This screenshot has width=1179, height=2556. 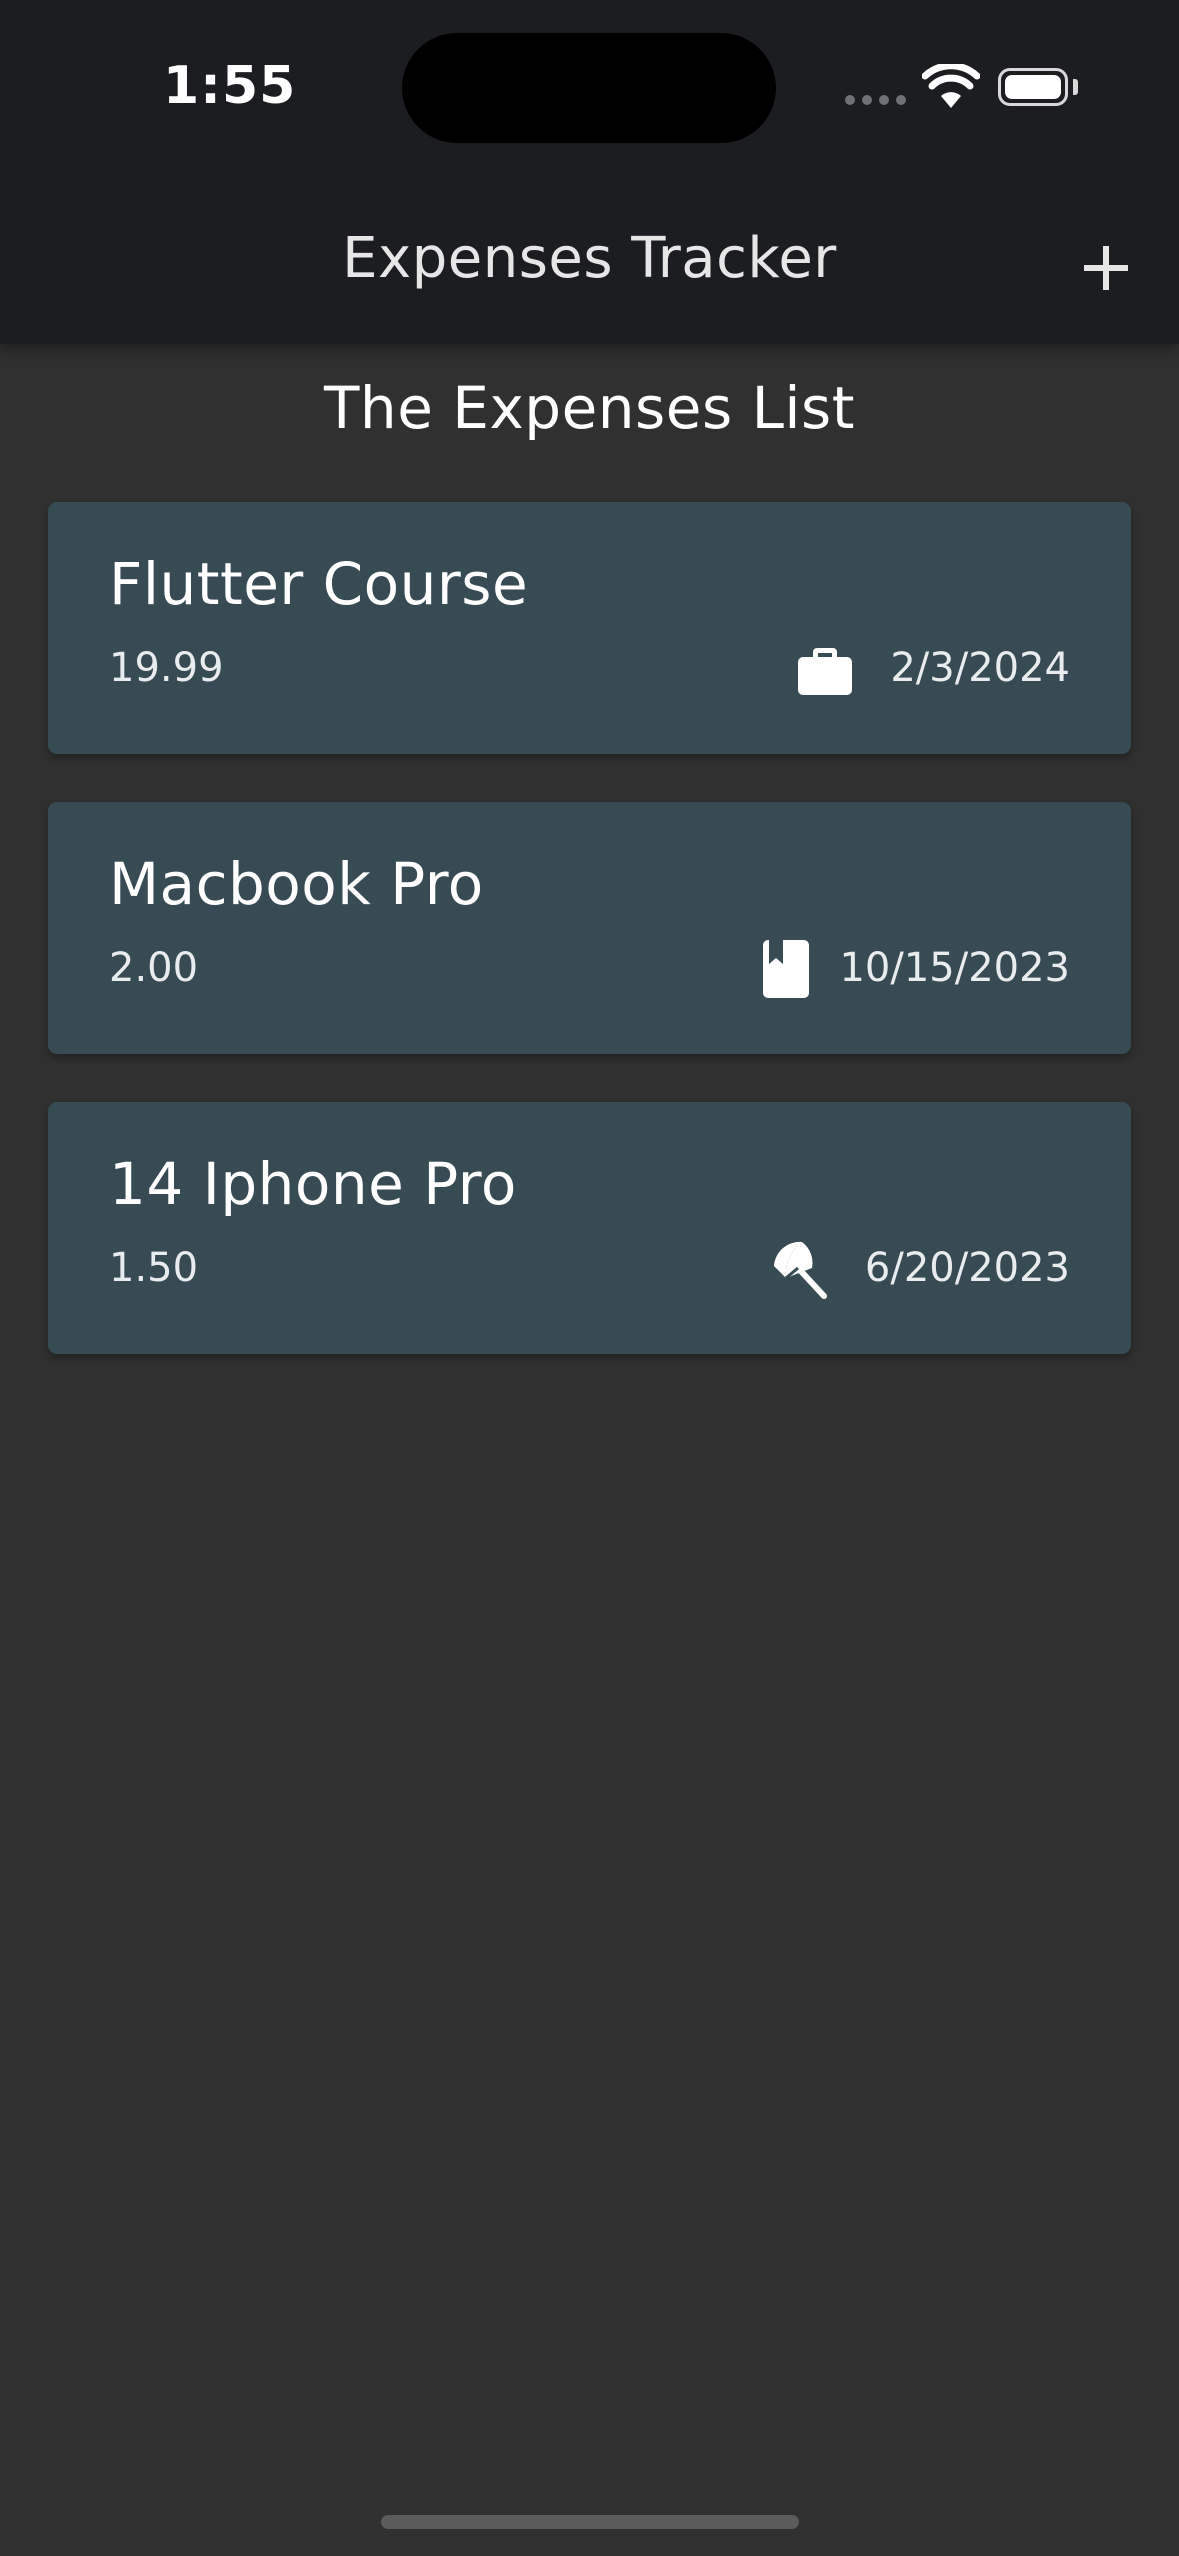 I want to click on expense-card: Flutter Course 19.99 2/3/2024, so click(x=589, y=628).